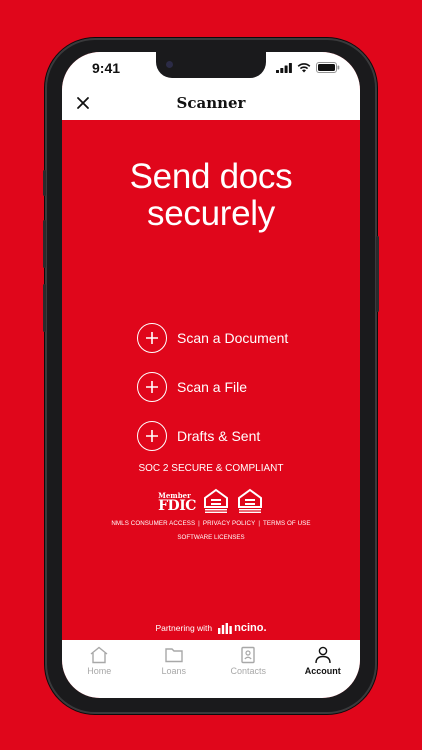 This screenshot has width=422, height=750. I want to click on ncino-wordmark: ncino., so click(250, 628).